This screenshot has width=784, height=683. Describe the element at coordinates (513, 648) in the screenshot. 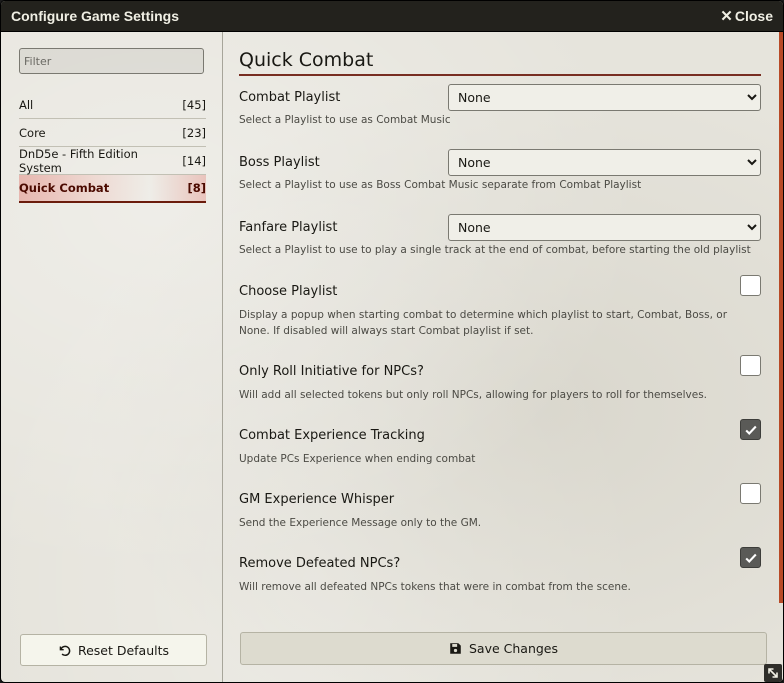

I see `save-label: Save Changes` at that location.